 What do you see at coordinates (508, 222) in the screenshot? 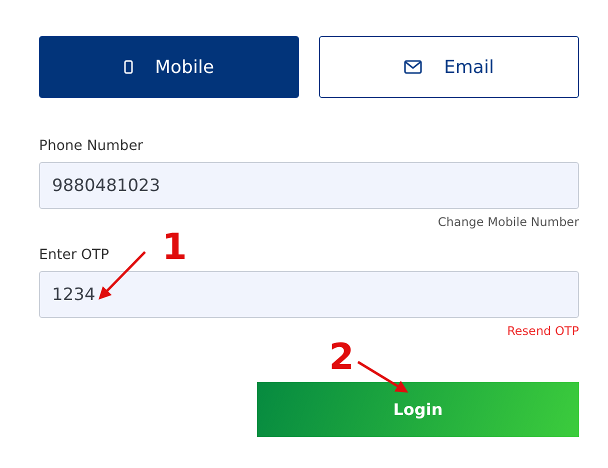
I see `change-link: Change Mobile Number` at bounding box center [508, 222].